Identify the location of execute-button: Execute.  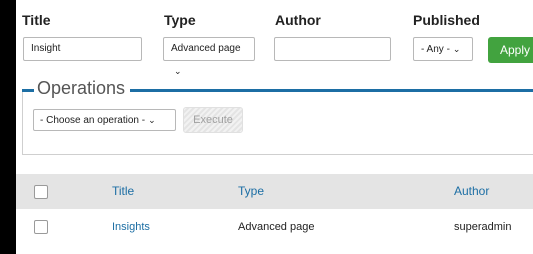
(213, 120).